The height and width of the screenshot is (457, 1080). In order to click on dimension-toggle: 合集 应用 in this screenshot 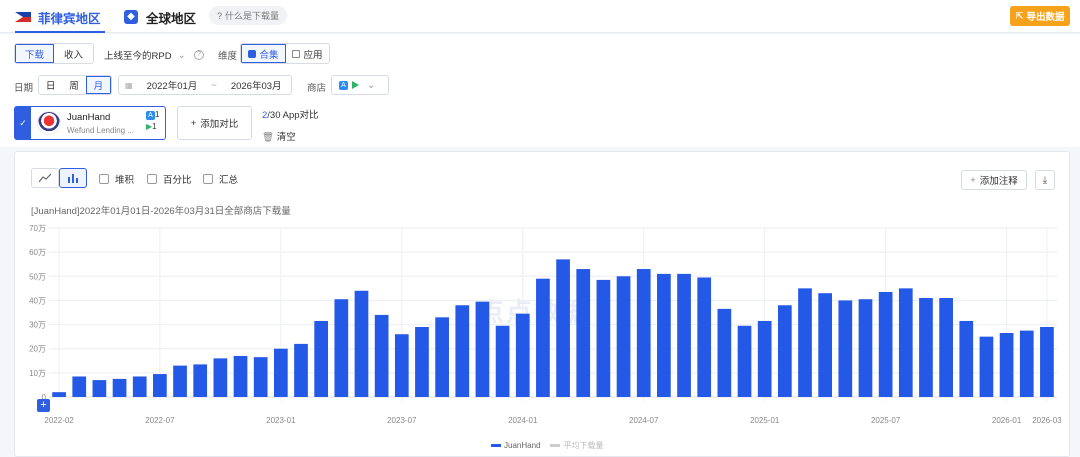, I will do `click(285, 53)`.